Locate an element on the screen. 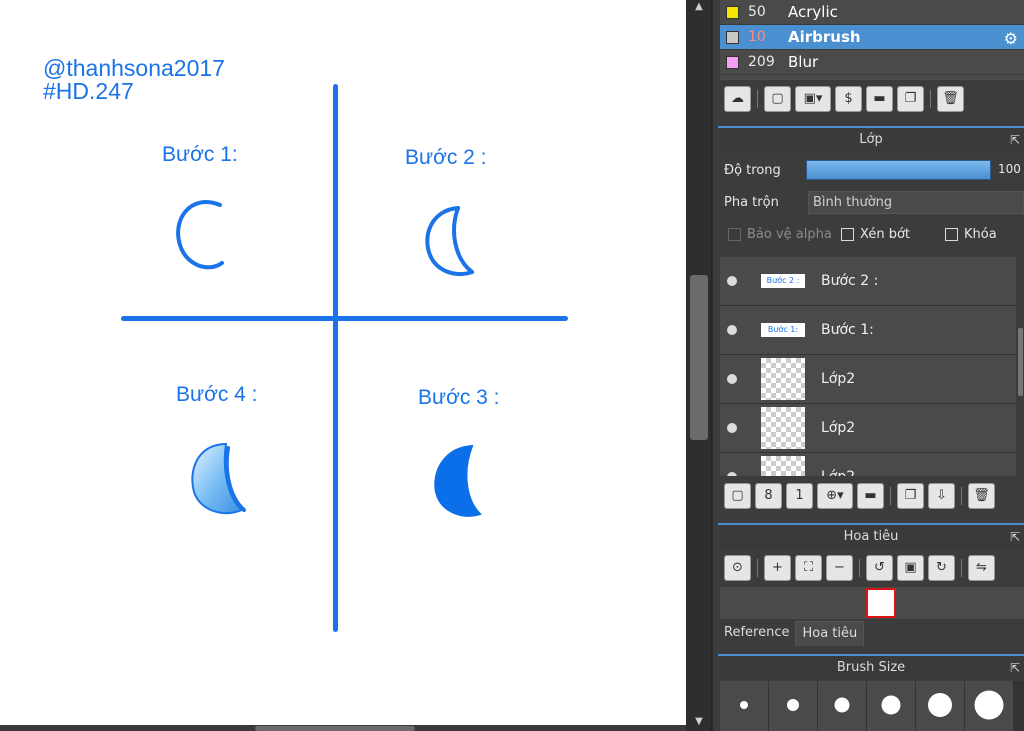 This screenshot has width=1024, height=731. brush-item: 10 Airbrush ⚙ is located at coordinates (872, 37).